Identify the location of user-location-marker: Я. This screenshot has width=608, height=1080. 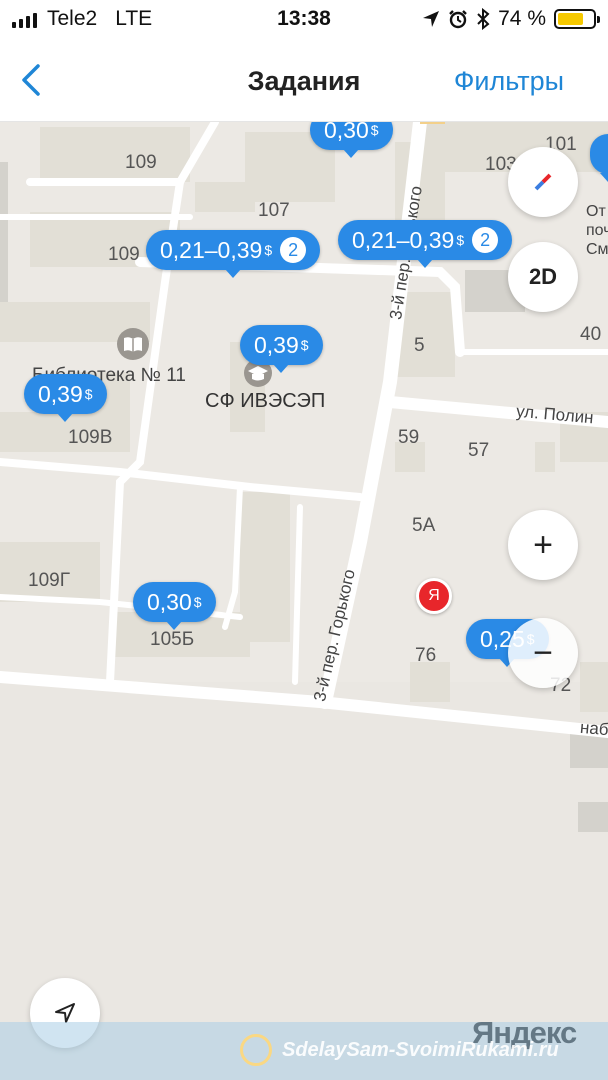
(434, 596).